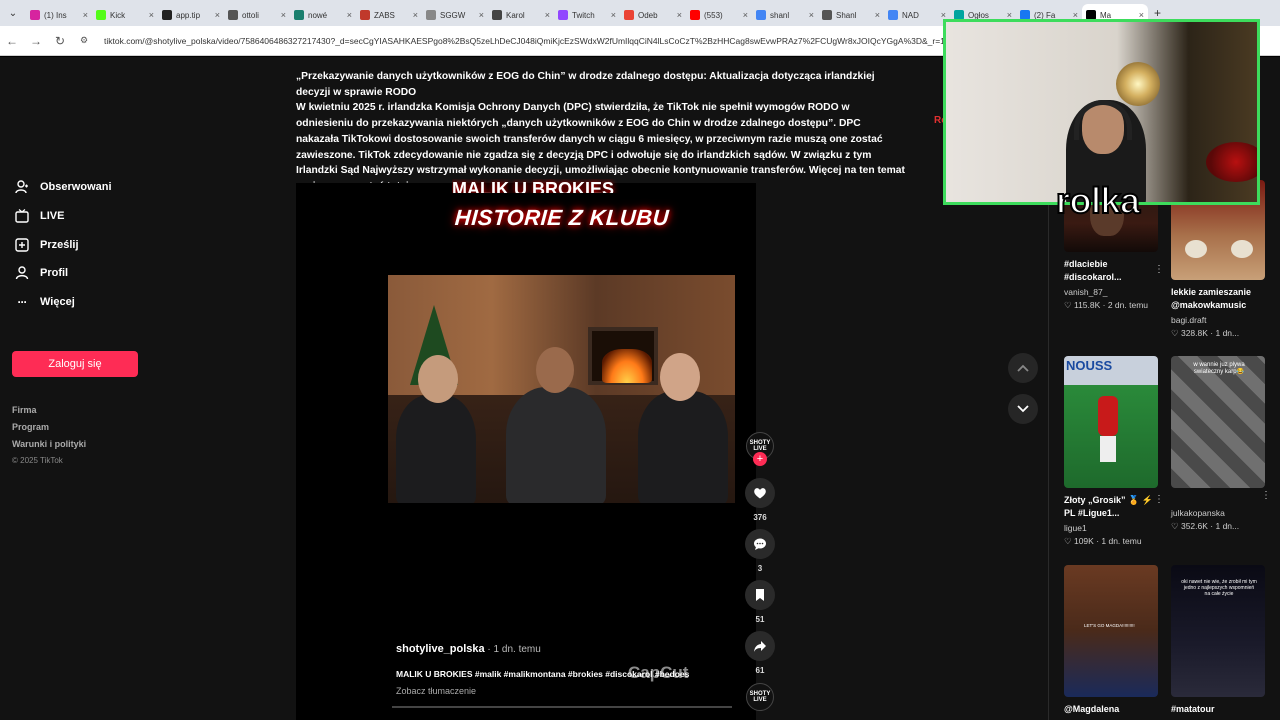 The height and width of the screenshot is (720, 1280). I want to click on video-progress-bar, so click(562, 707).